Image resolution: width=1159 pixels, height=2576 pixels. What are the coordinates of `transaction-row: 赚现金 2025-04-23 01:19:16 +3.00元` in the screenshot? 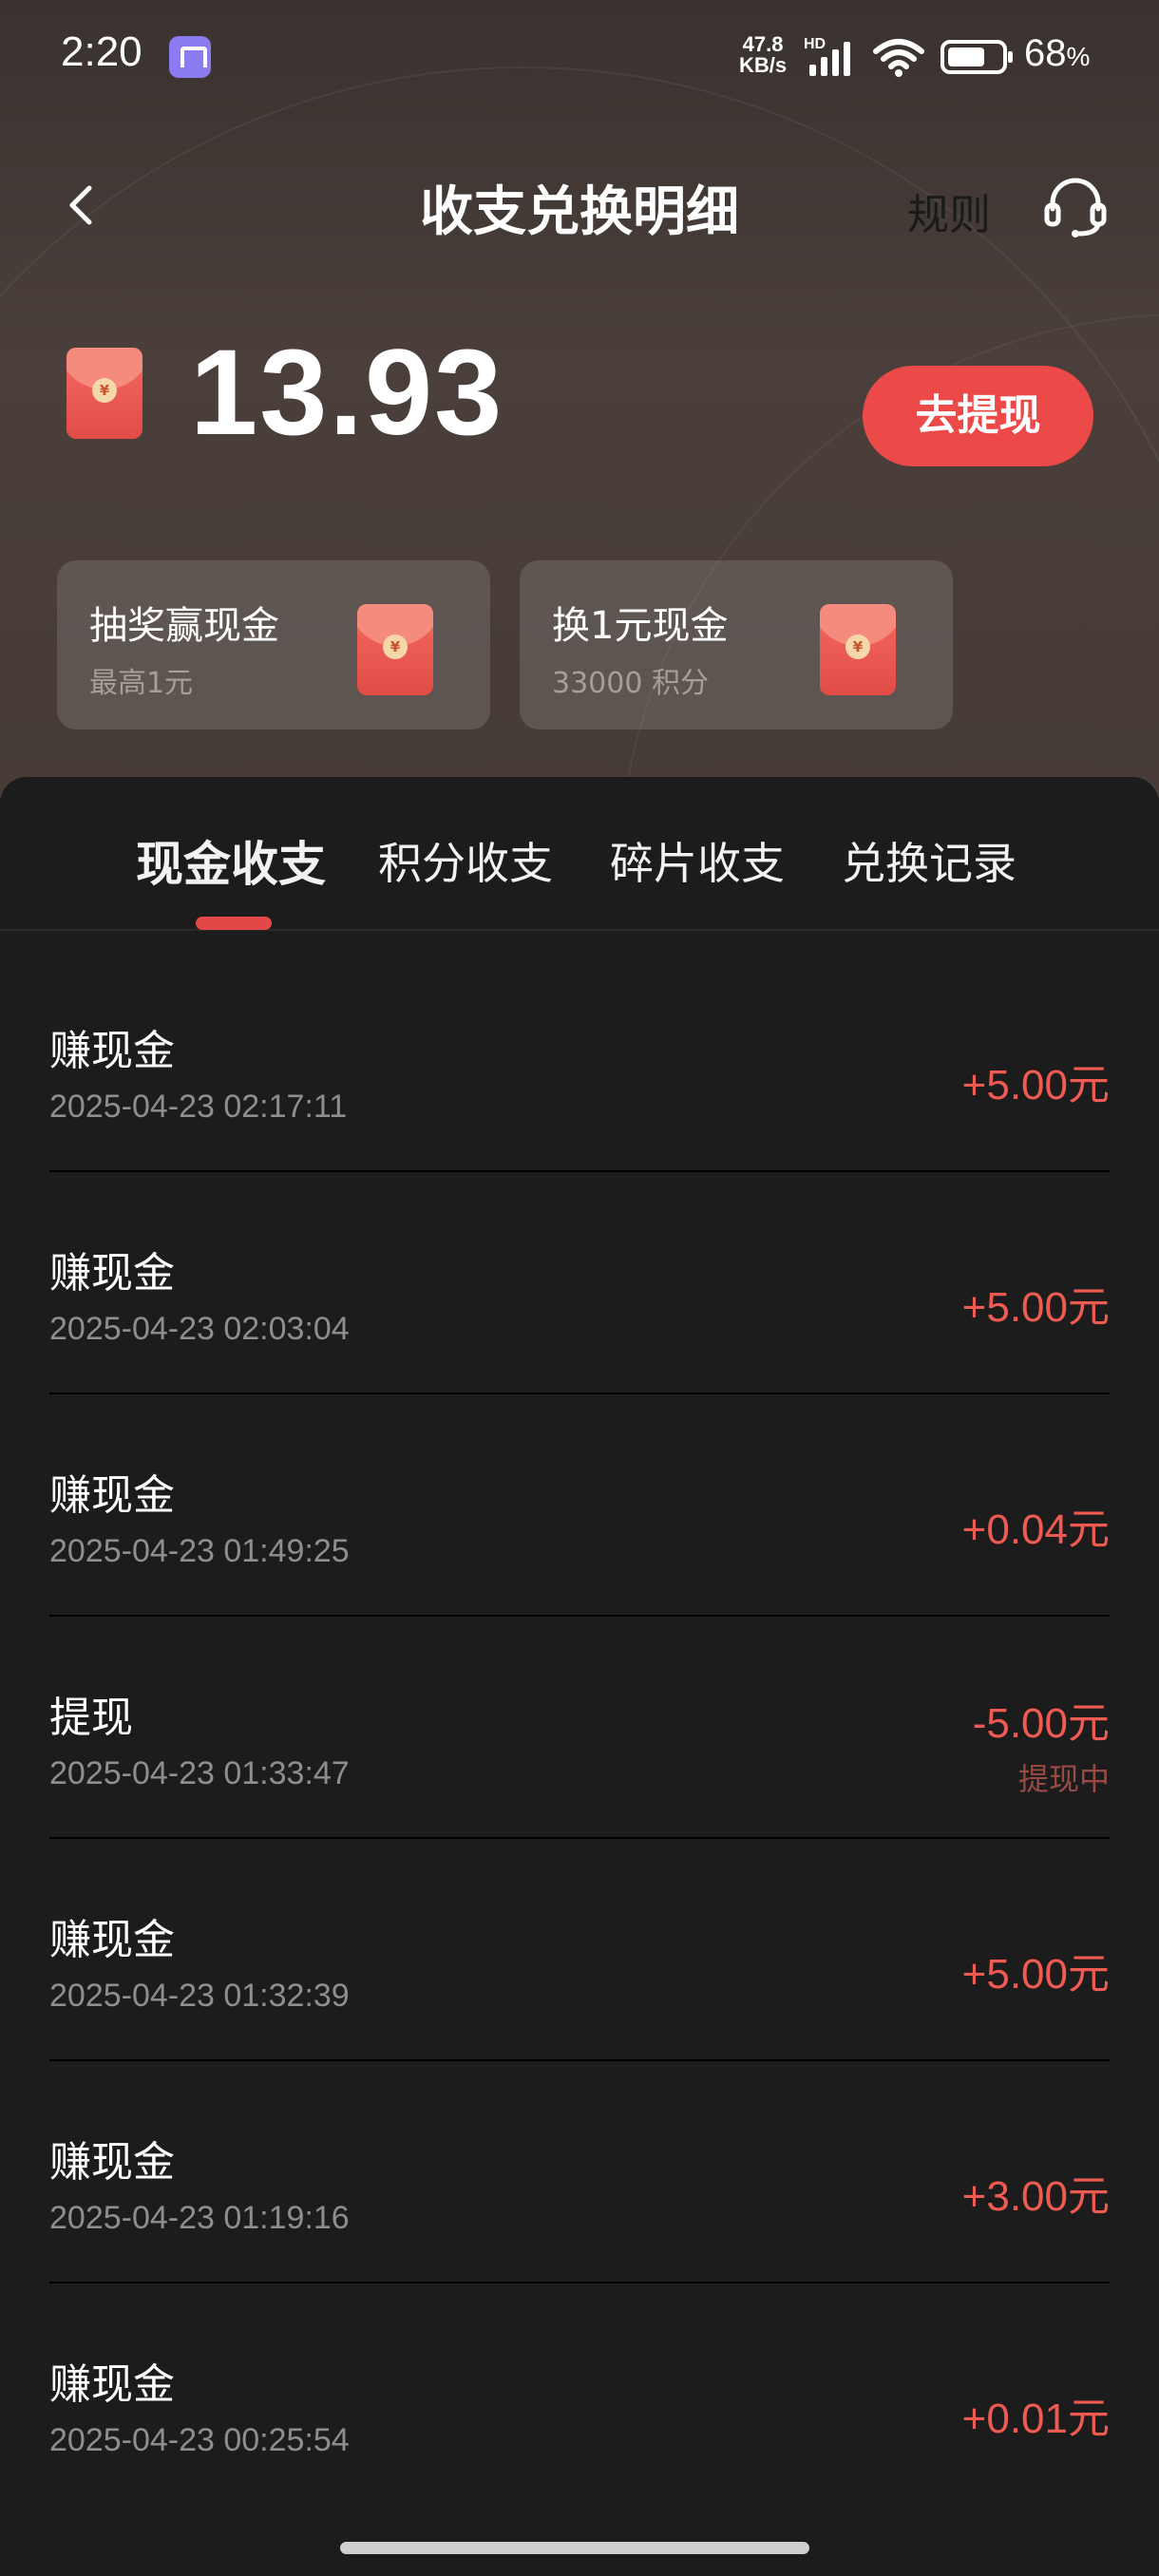 It's located at (579, 2172).